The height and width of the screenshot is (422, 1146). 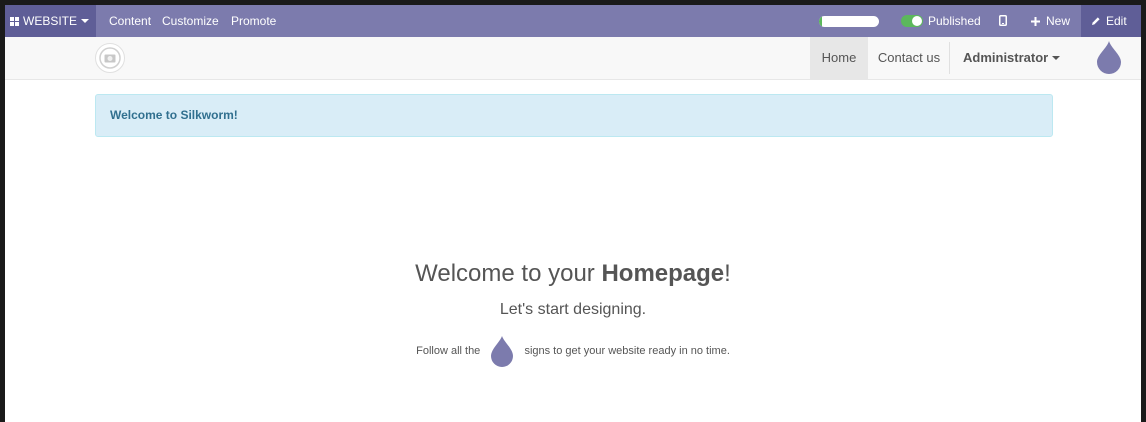 I want to click on nav-contact-us: Contact us, so click(x=909, y=58).